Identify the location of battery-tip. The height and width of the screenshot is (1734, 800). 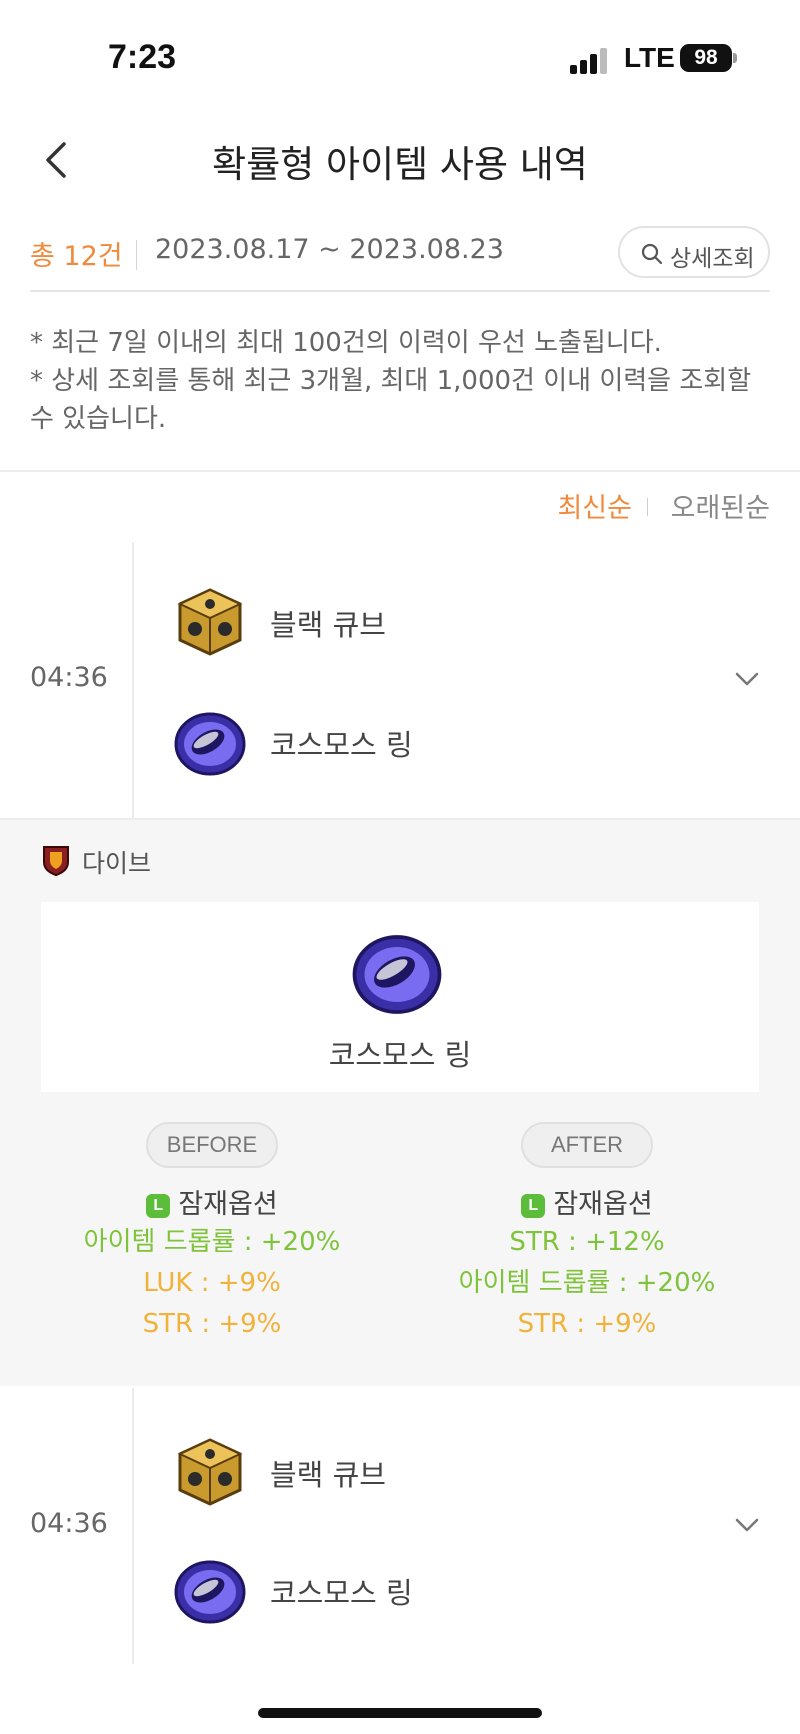
(735, 58).